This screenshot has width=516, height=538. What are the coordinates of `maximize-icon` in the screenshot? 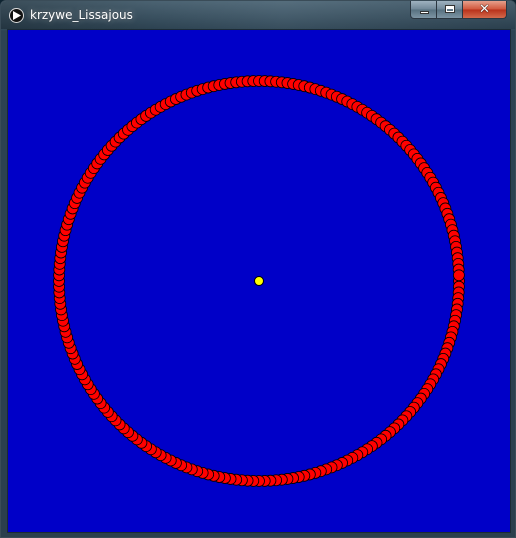 It's located at (450, 9).